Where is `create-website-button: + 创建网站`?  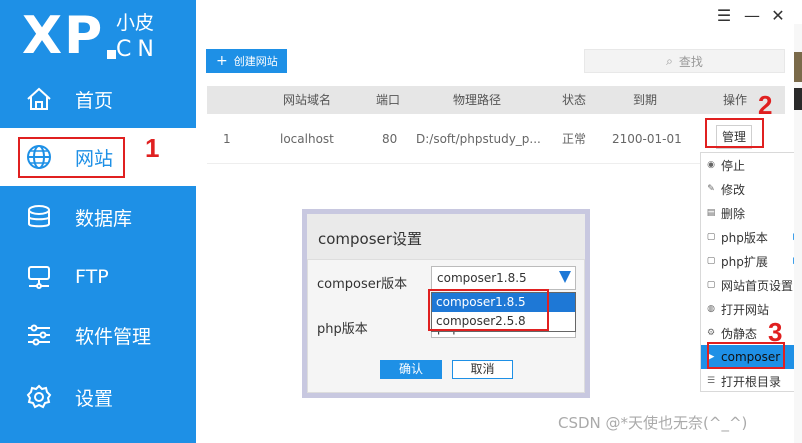
create-website-button: + 创建网站 is located at coordinates (246, 61).